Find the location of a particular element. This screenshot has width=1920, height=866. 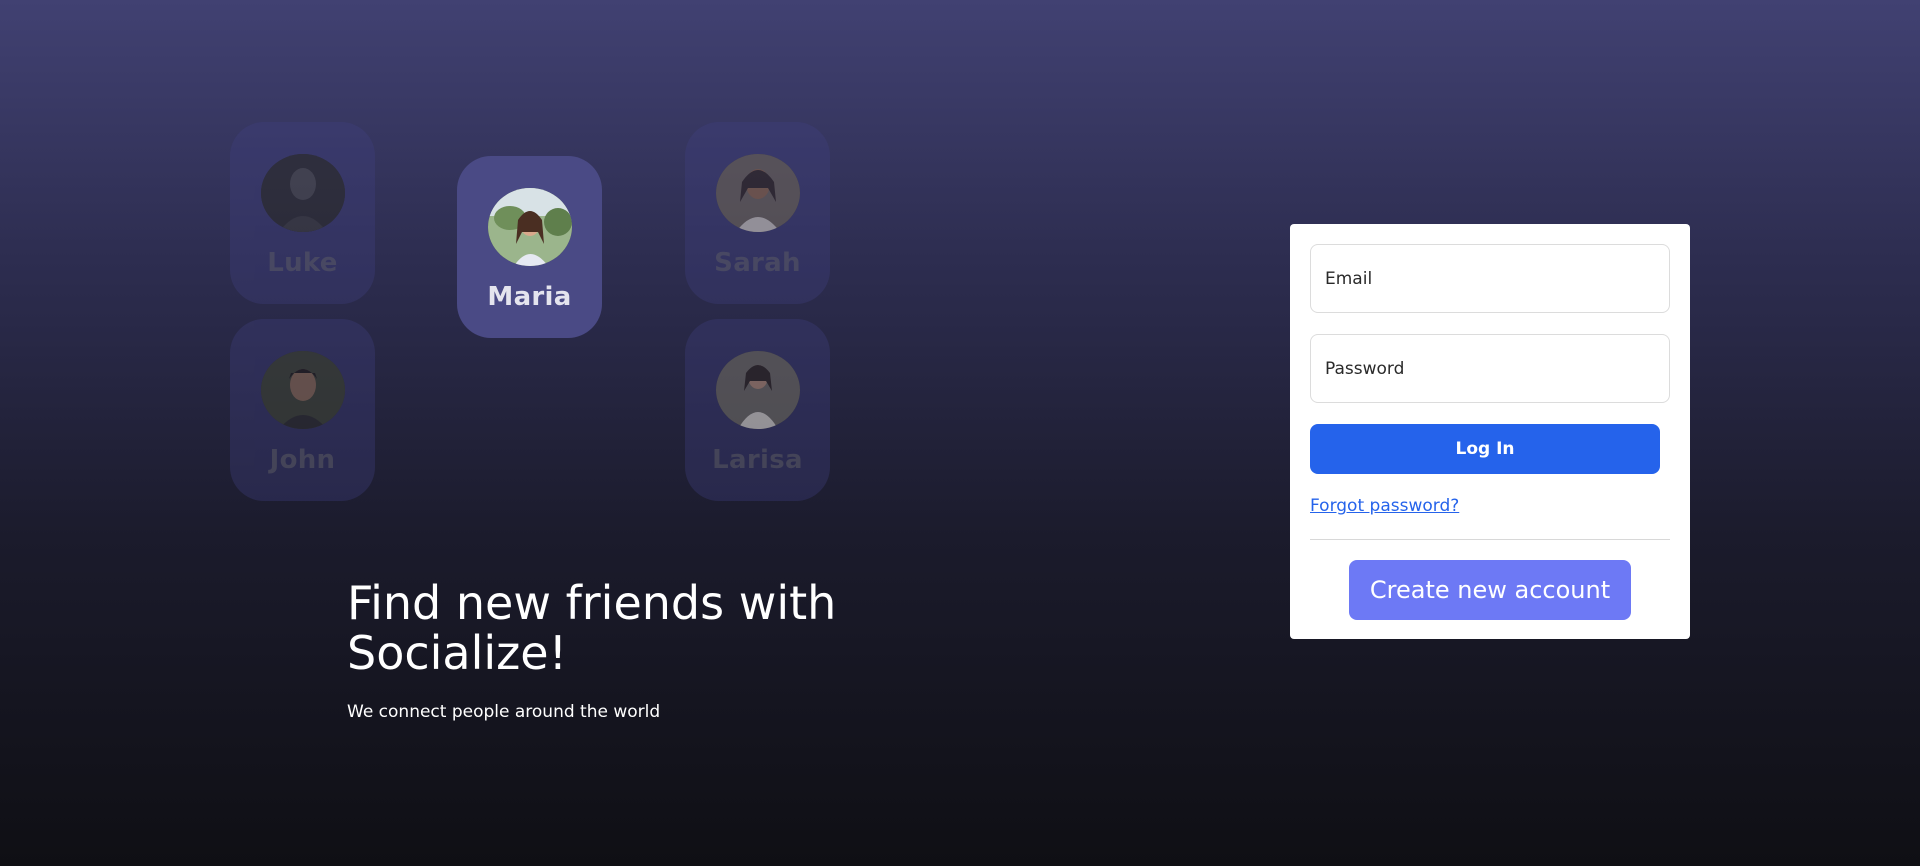

hero-title: Find new friends with Socialize! is located at coordinates (592, 628).